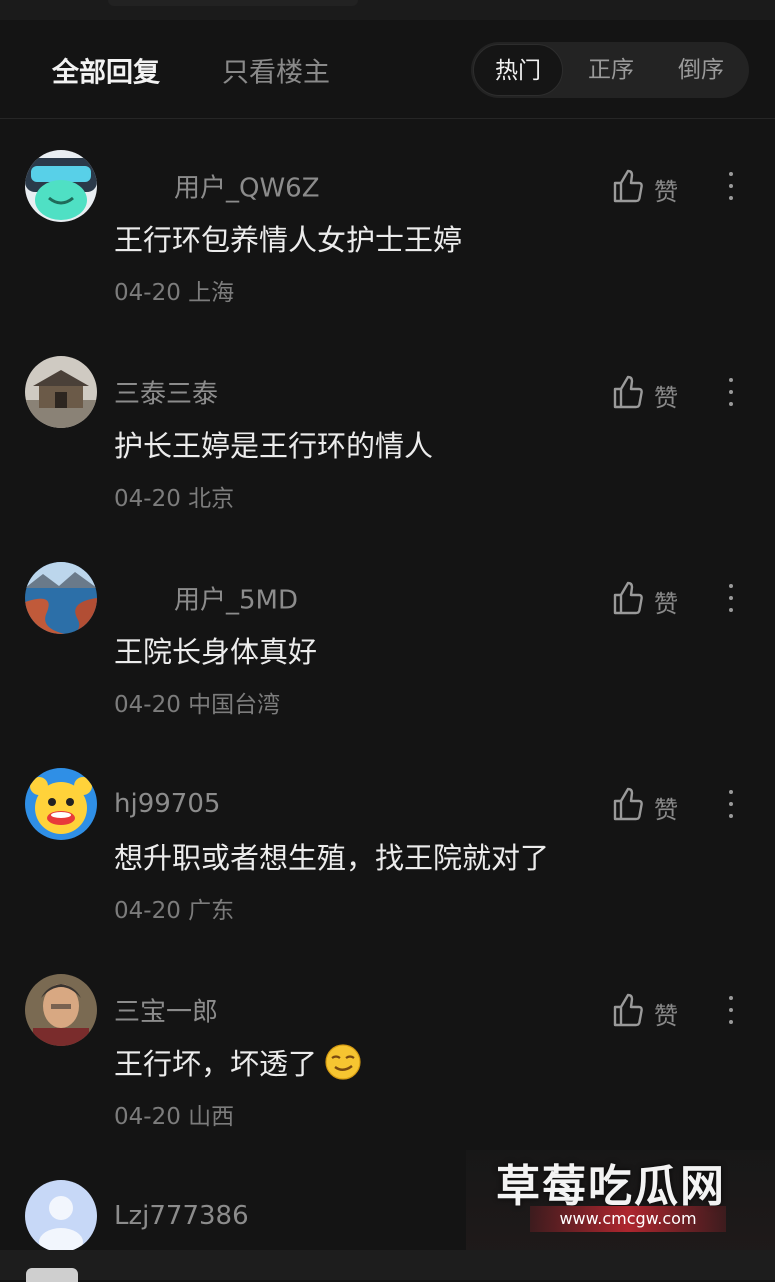  What do you see at coordinates (166, 1010) in the screenshot?
I see `username: 三宝一郎` at bounding box center [166, 1010].